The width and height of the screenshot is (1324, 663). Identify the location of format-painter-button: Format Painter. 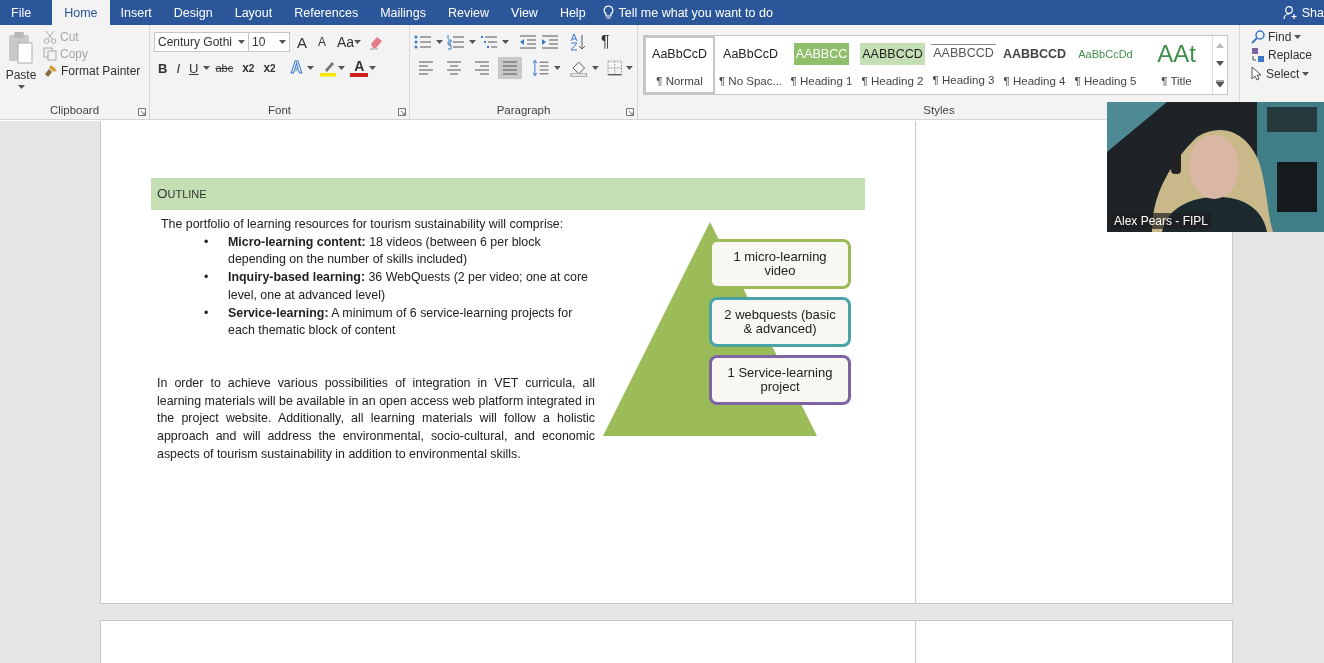
(92, 71).